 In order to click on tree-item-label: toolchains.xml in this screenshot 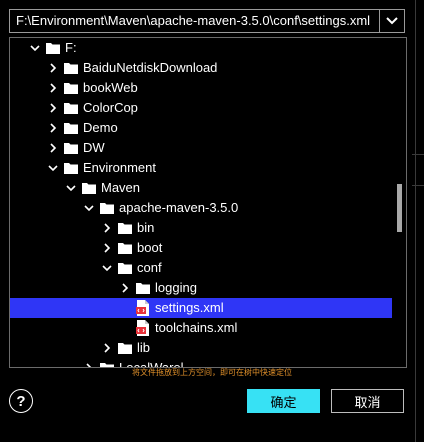, I will do `click(196, 327)`.